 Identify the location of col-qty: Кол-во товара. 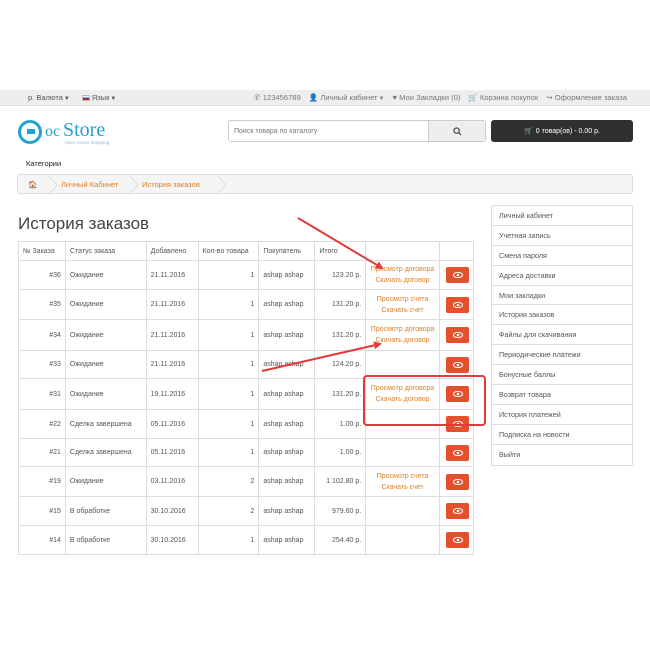
(228, 251).